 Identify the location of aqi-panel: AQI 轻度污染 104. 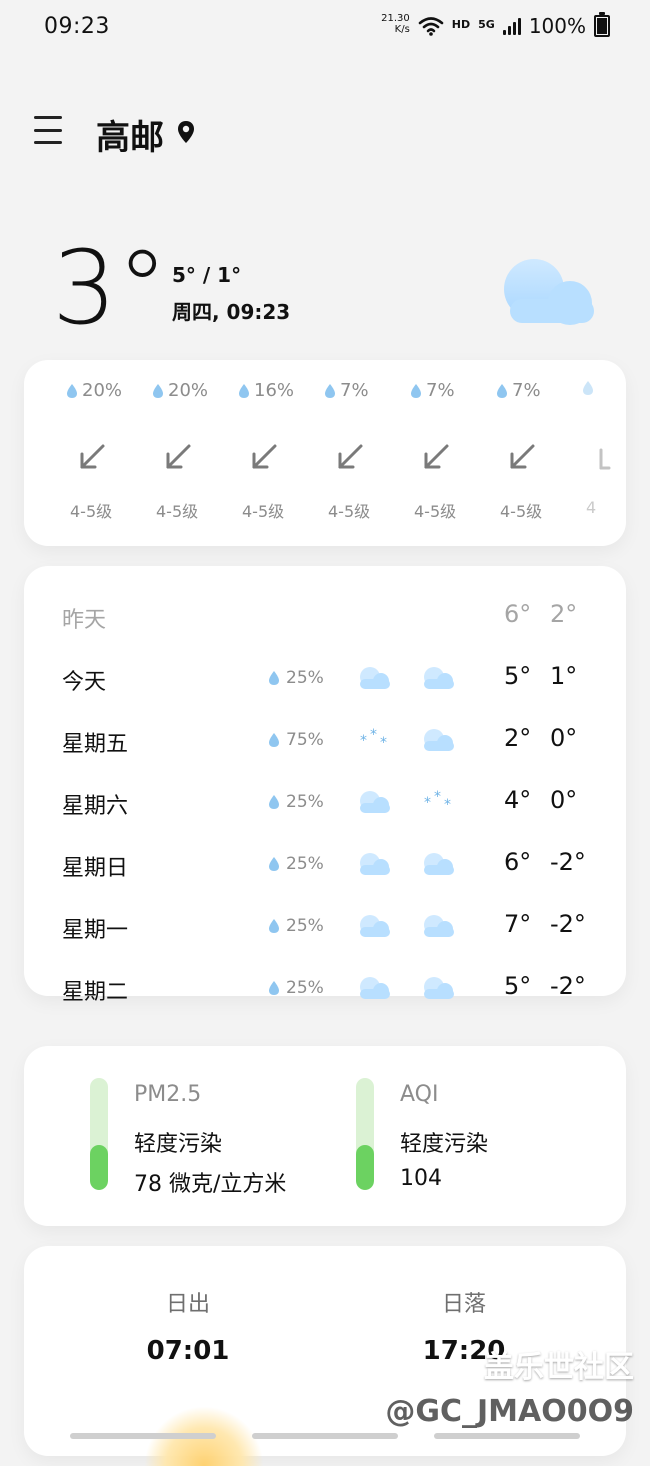
(440, 1143).